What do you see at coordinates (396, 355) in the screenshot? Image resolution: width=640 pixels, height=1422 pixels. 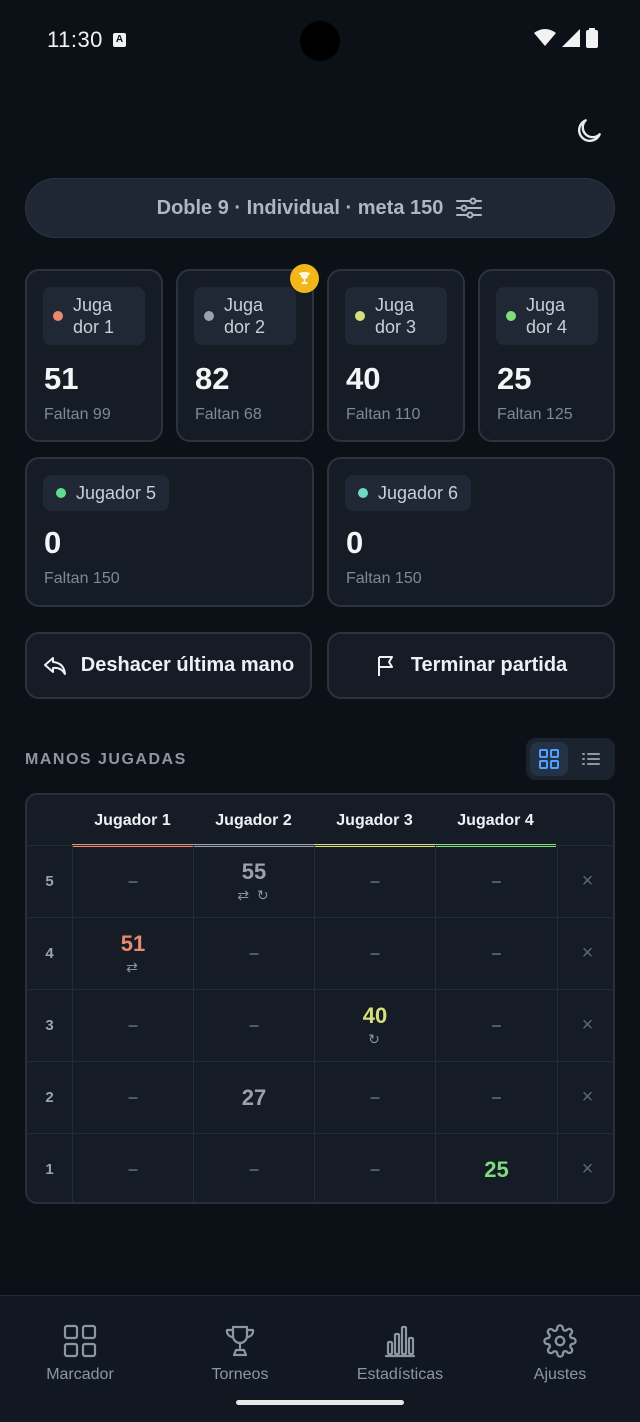 I see `player-card-3: Juga dor 3 40 Faltan 110` at bounding box center [396, 355].